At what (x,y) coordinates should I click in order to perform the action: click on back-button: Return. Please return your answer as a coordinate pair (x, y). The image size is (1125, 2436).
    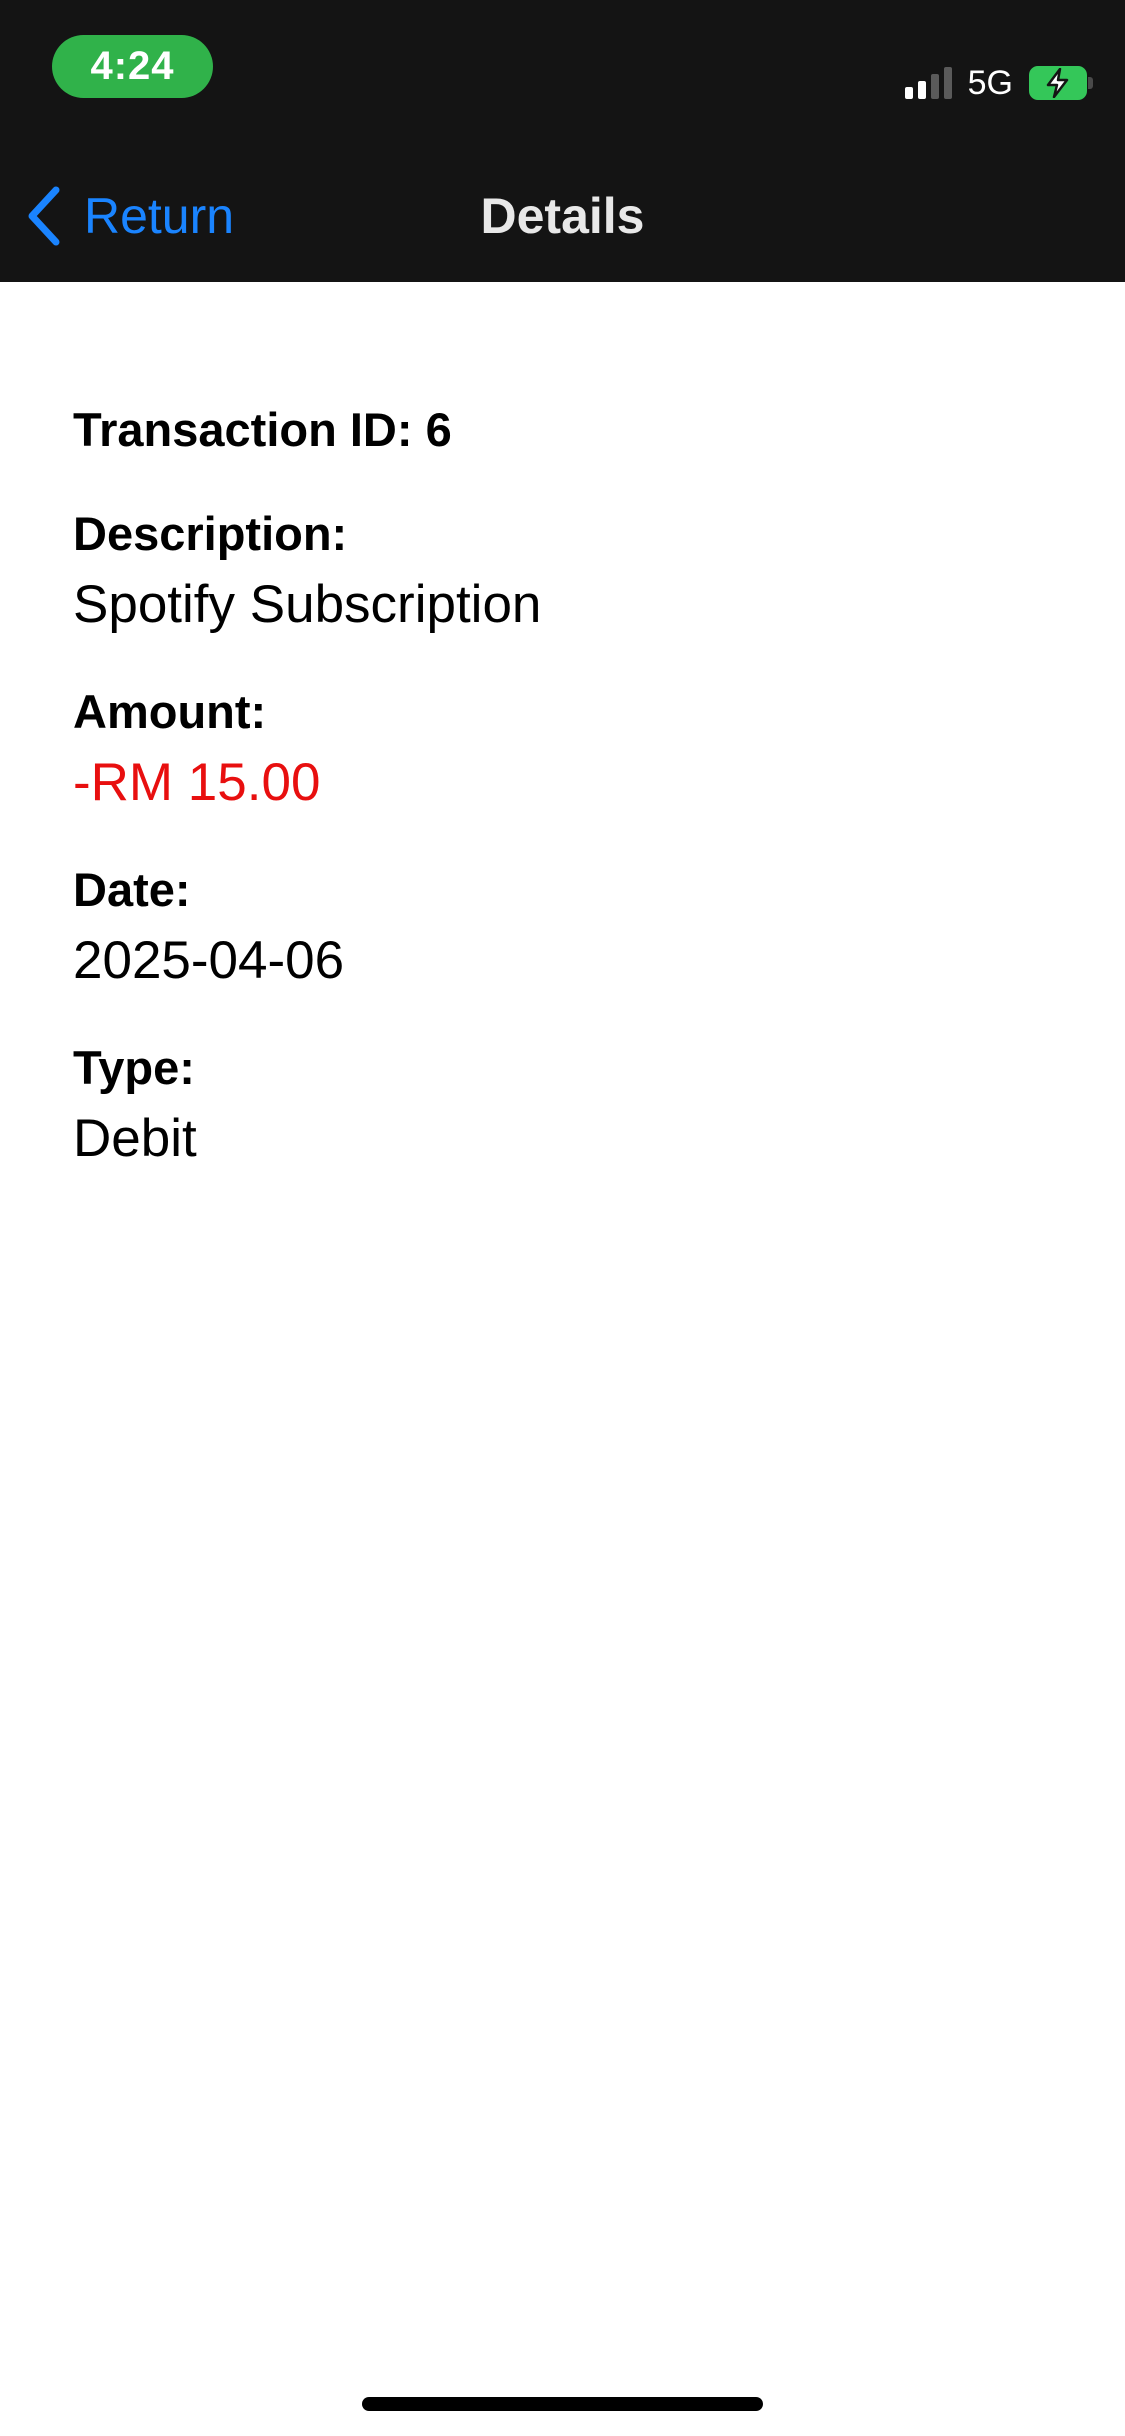
    Looking at the image, I should click on (130, 216).